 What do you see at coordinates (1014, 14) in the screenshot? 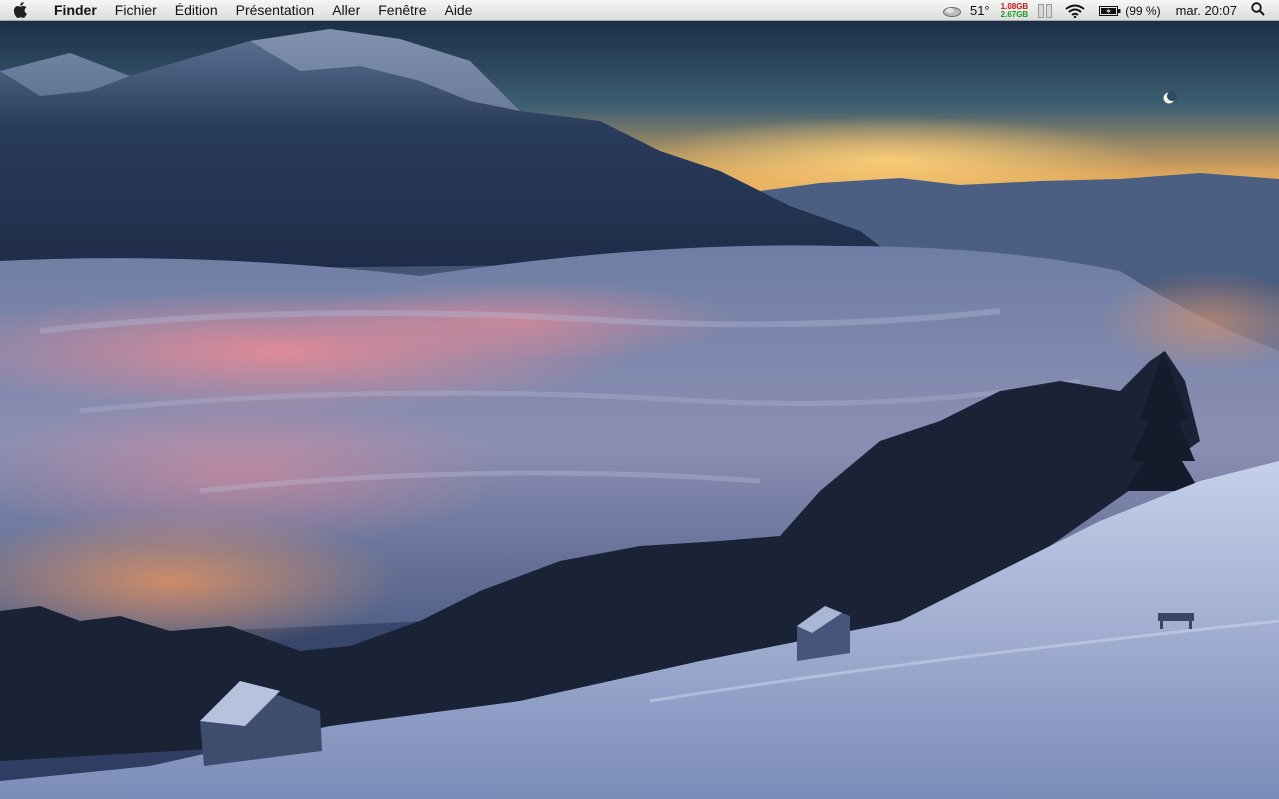
I see `memory-free-label: 2.67GB` at bounding box center [1014, 14].